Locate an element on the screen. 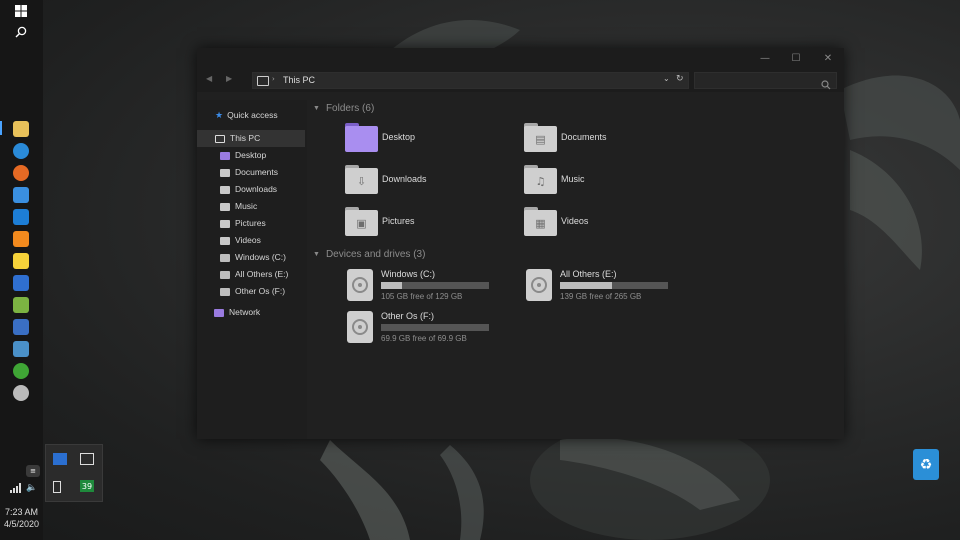 The width and height of the screenshot is (960, 540). mail-icon is located at coordinates (21, 217).